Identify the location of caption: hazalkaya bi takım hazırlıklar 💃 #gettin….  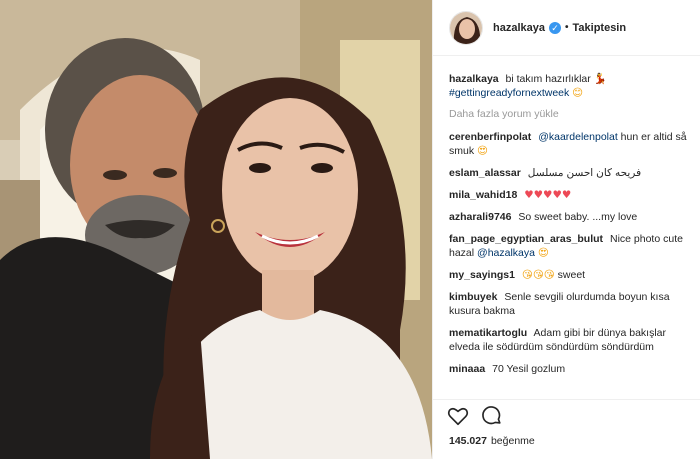
(568, 86).